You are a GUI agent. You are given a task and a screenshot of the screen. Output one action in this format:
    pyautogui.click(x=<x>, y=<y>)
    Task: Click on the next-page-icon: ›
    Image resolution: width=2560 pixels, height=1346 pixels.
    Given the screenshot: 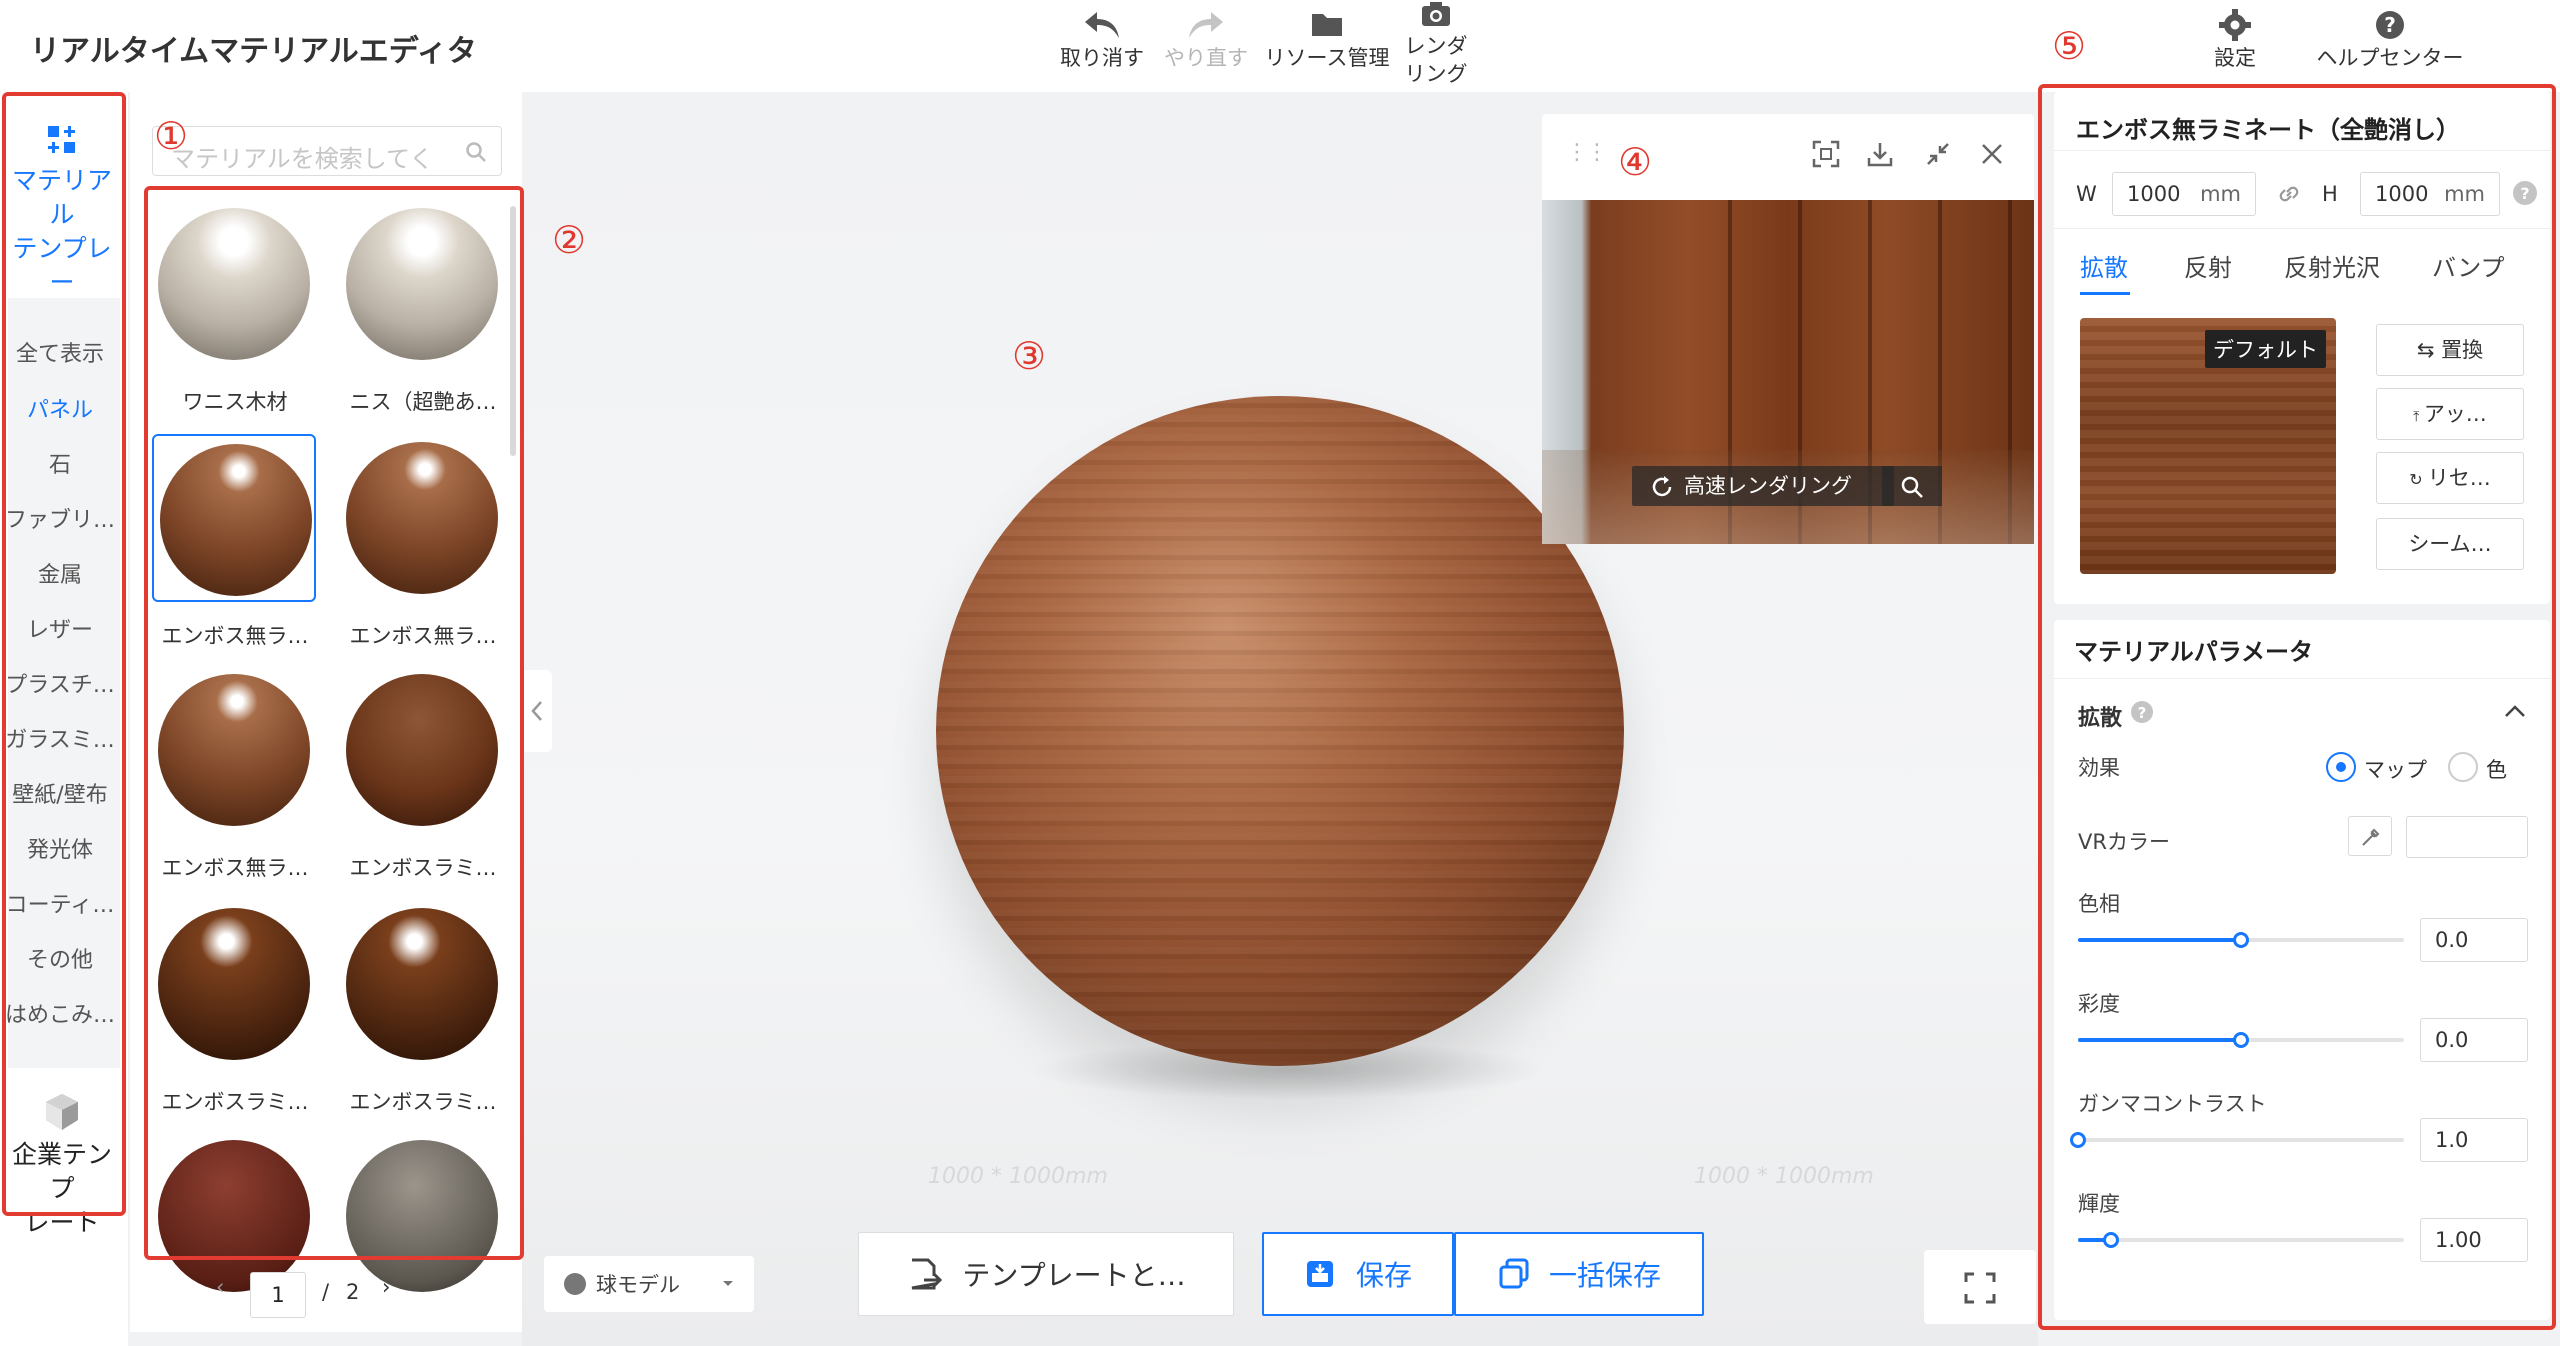 What is the action you would take?
    pyautogui.click(x=386, y=1287)
    